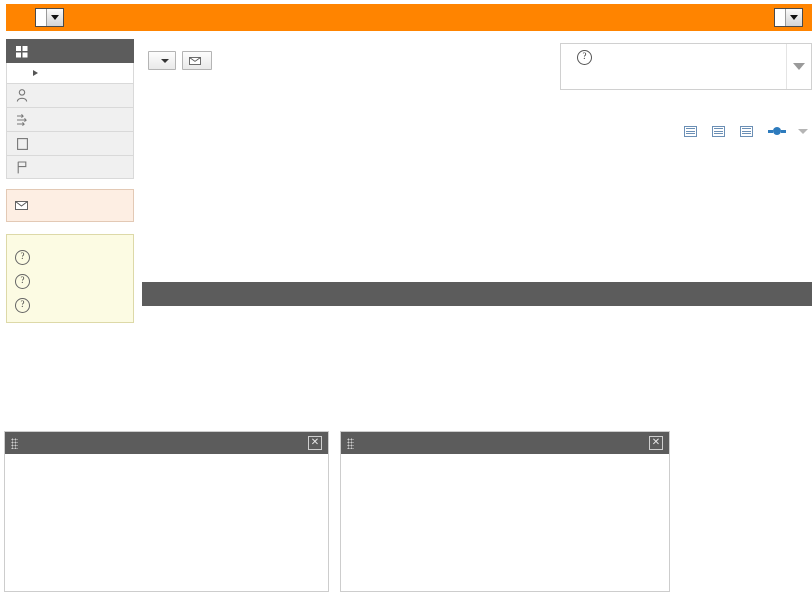 Image resolution: width=812 pixels, height=592 pixels. Describe the element at coordinates (521, 325) in the screenshot. I see `bounce-rate-sparkline` at that location.